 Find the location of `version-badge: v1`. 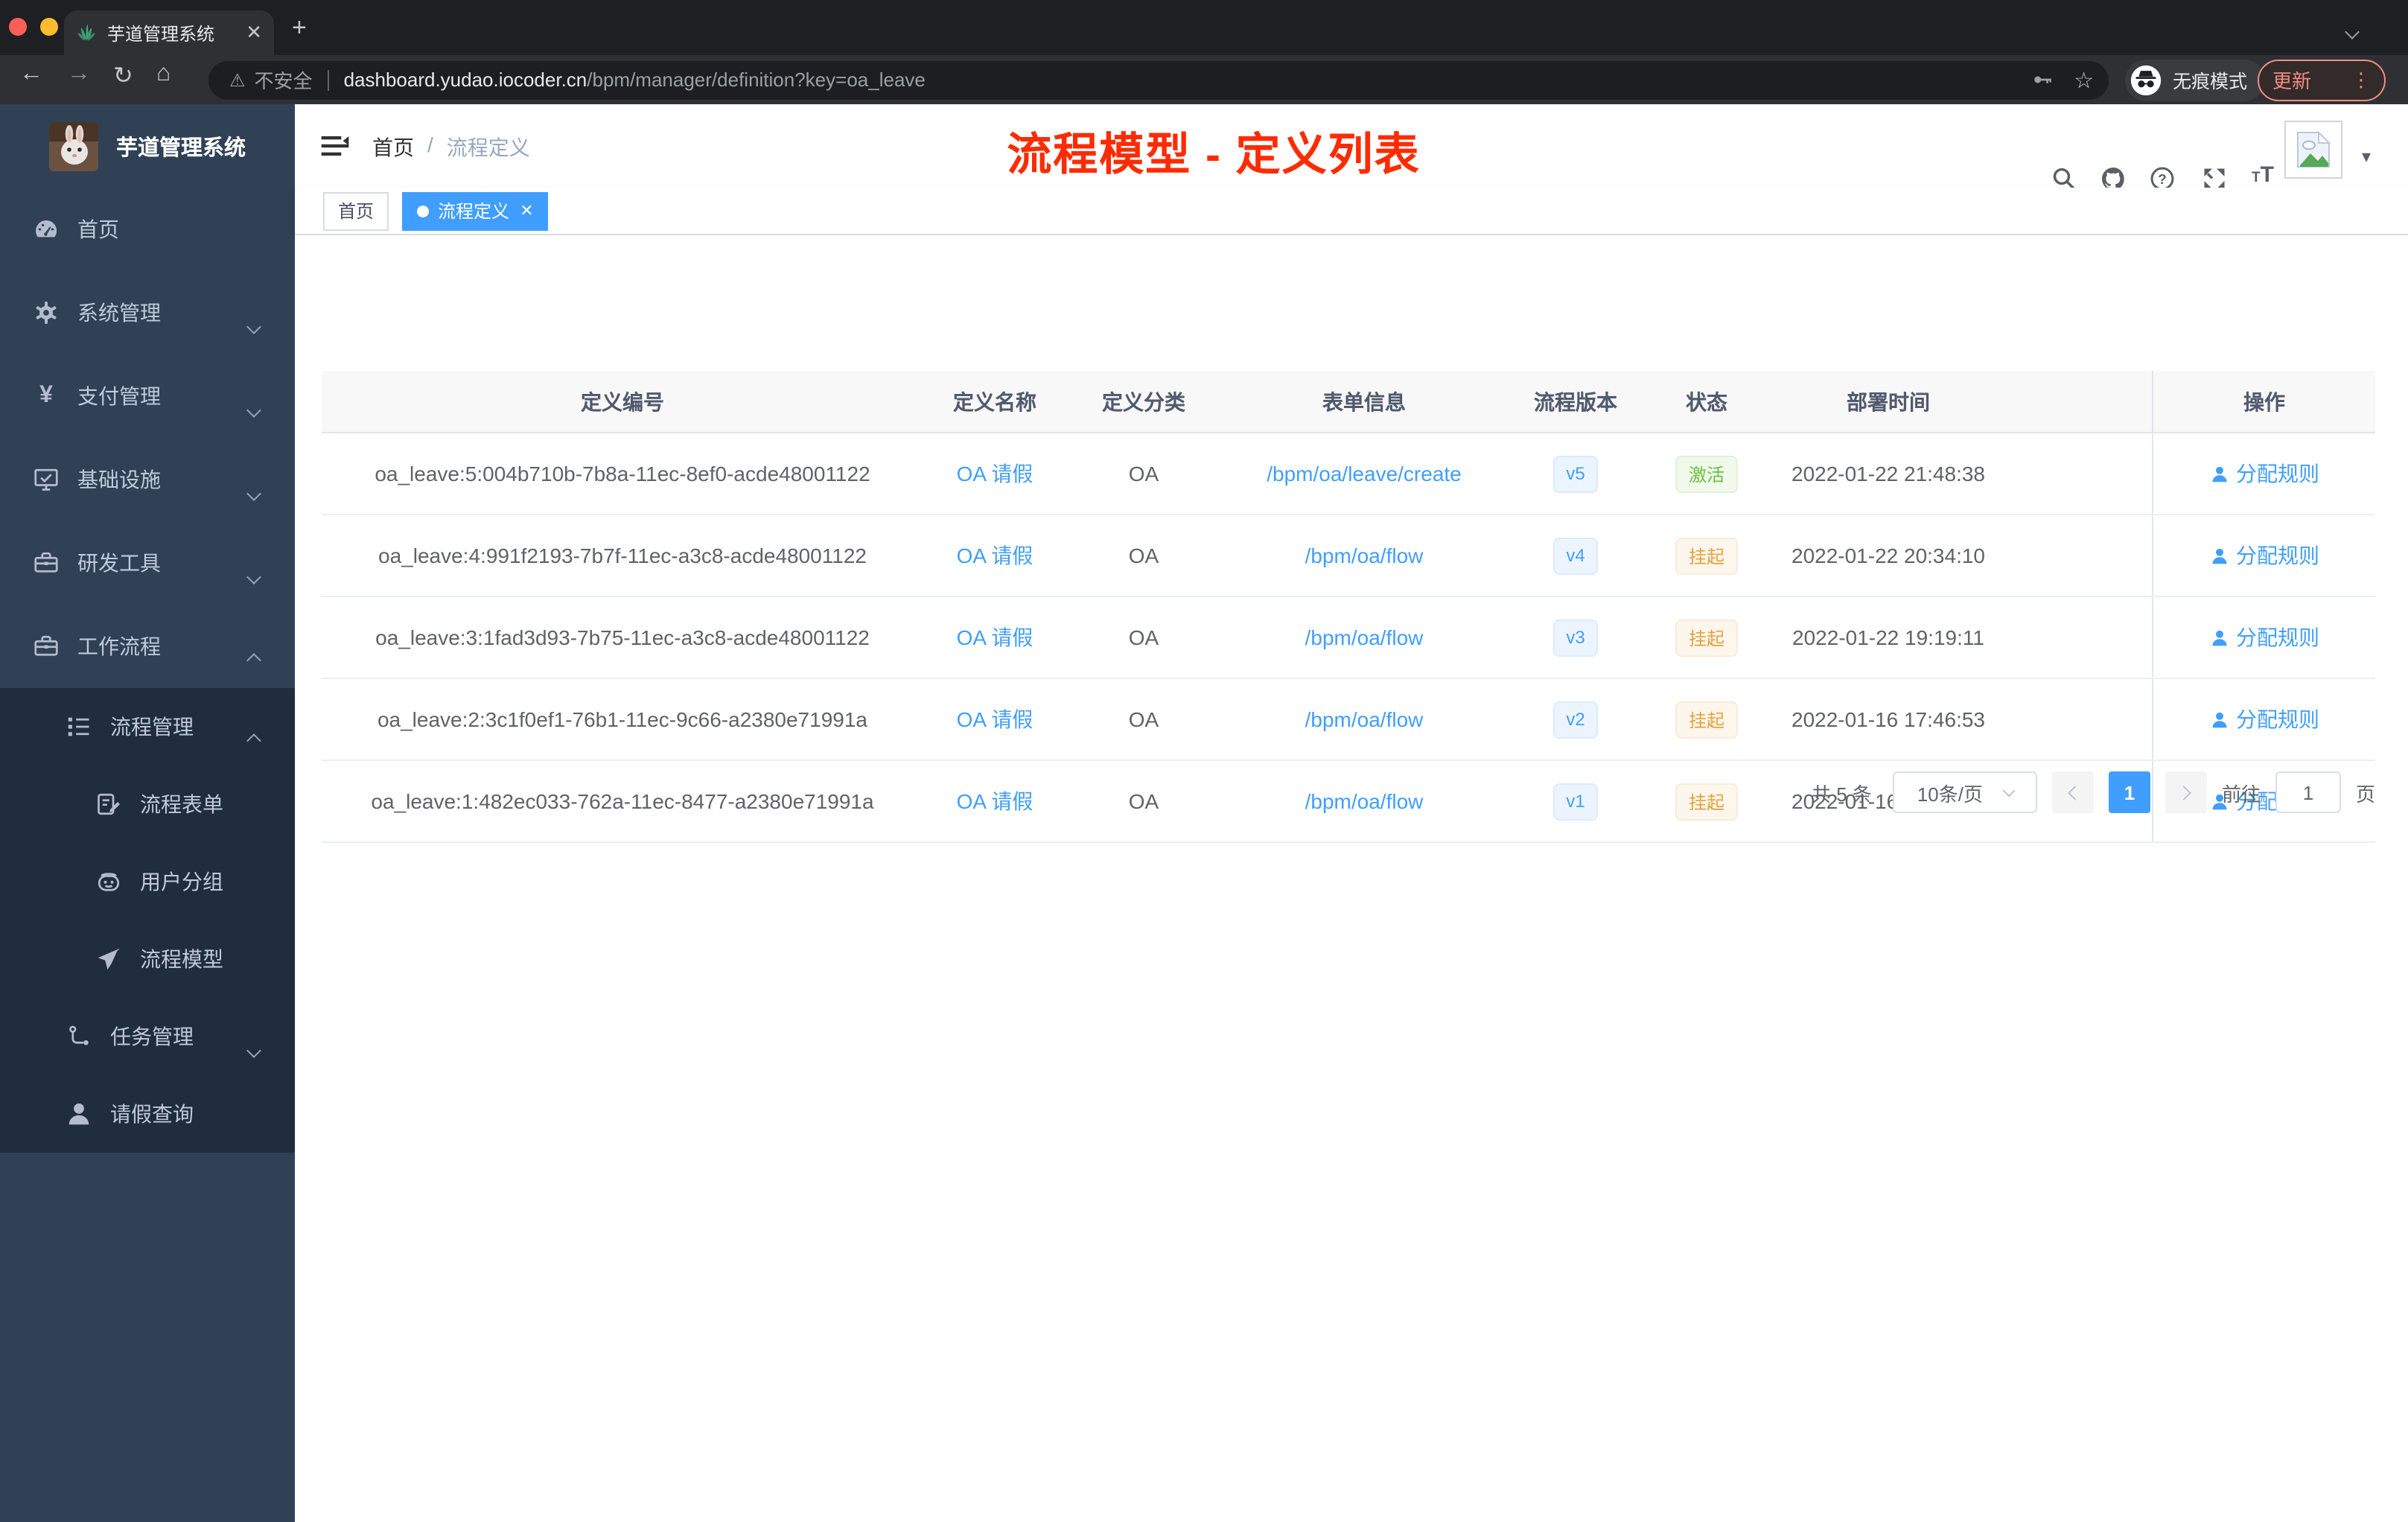

version-badge: v1 is located at coordinates (1575, 801).